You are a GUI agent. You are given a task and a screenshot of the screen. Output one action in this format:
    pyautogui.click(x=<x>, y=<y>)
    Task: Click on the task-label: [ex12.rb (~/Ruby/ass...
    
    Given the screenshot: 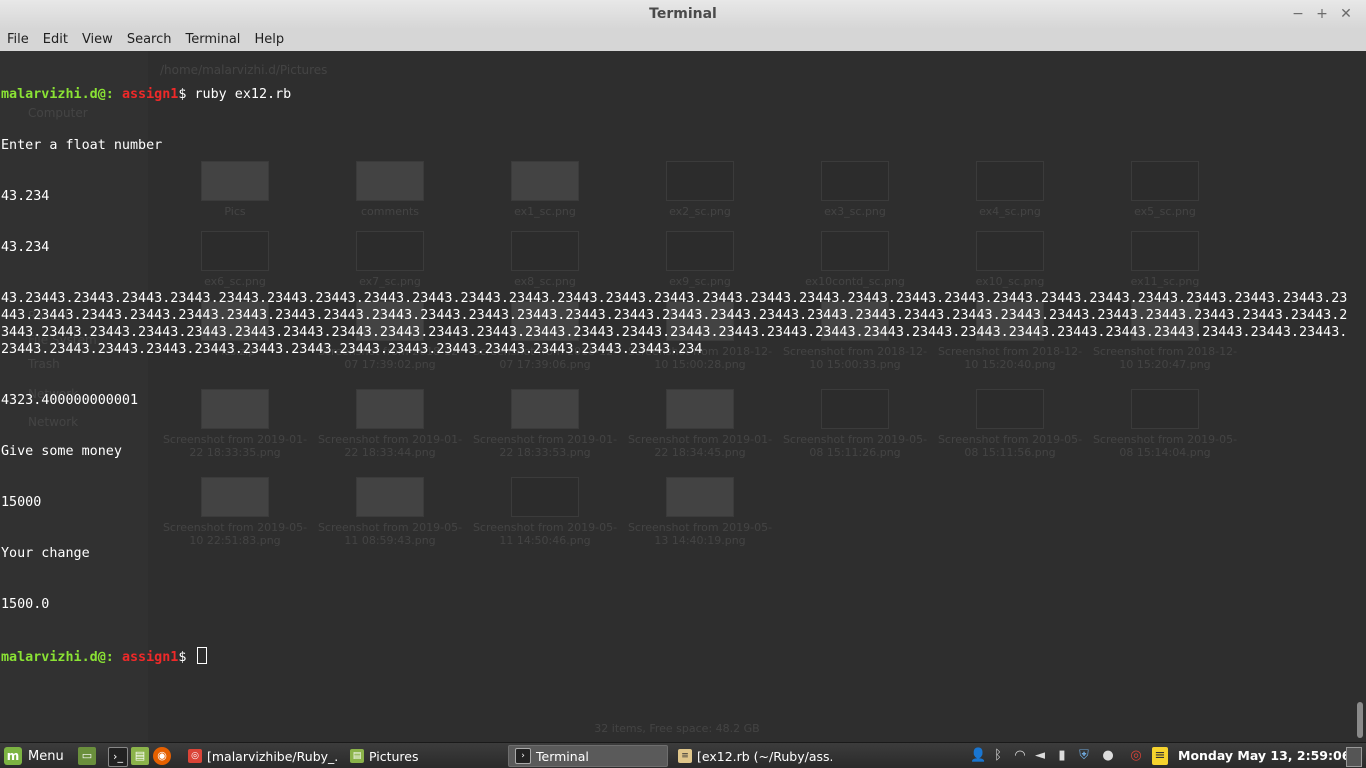 What is the action you would take?
    pyautogui.click(x=764, y=756)
    